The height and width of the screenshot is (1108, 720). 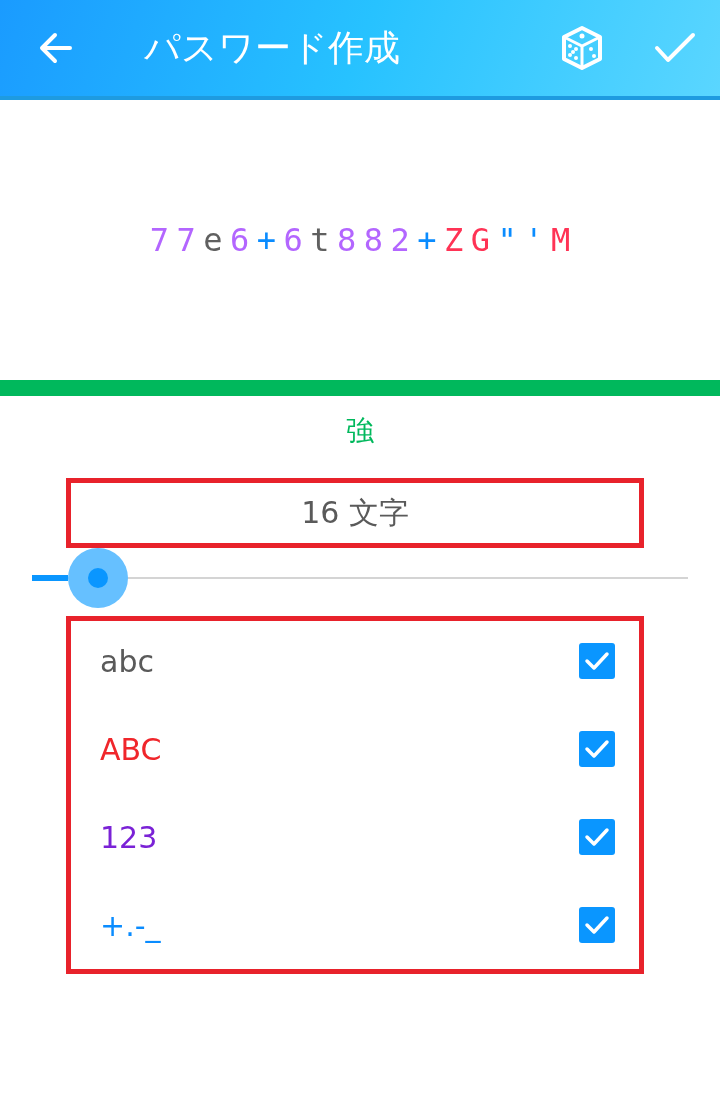 I want to click on length-slider, so click(x=360, y=578).